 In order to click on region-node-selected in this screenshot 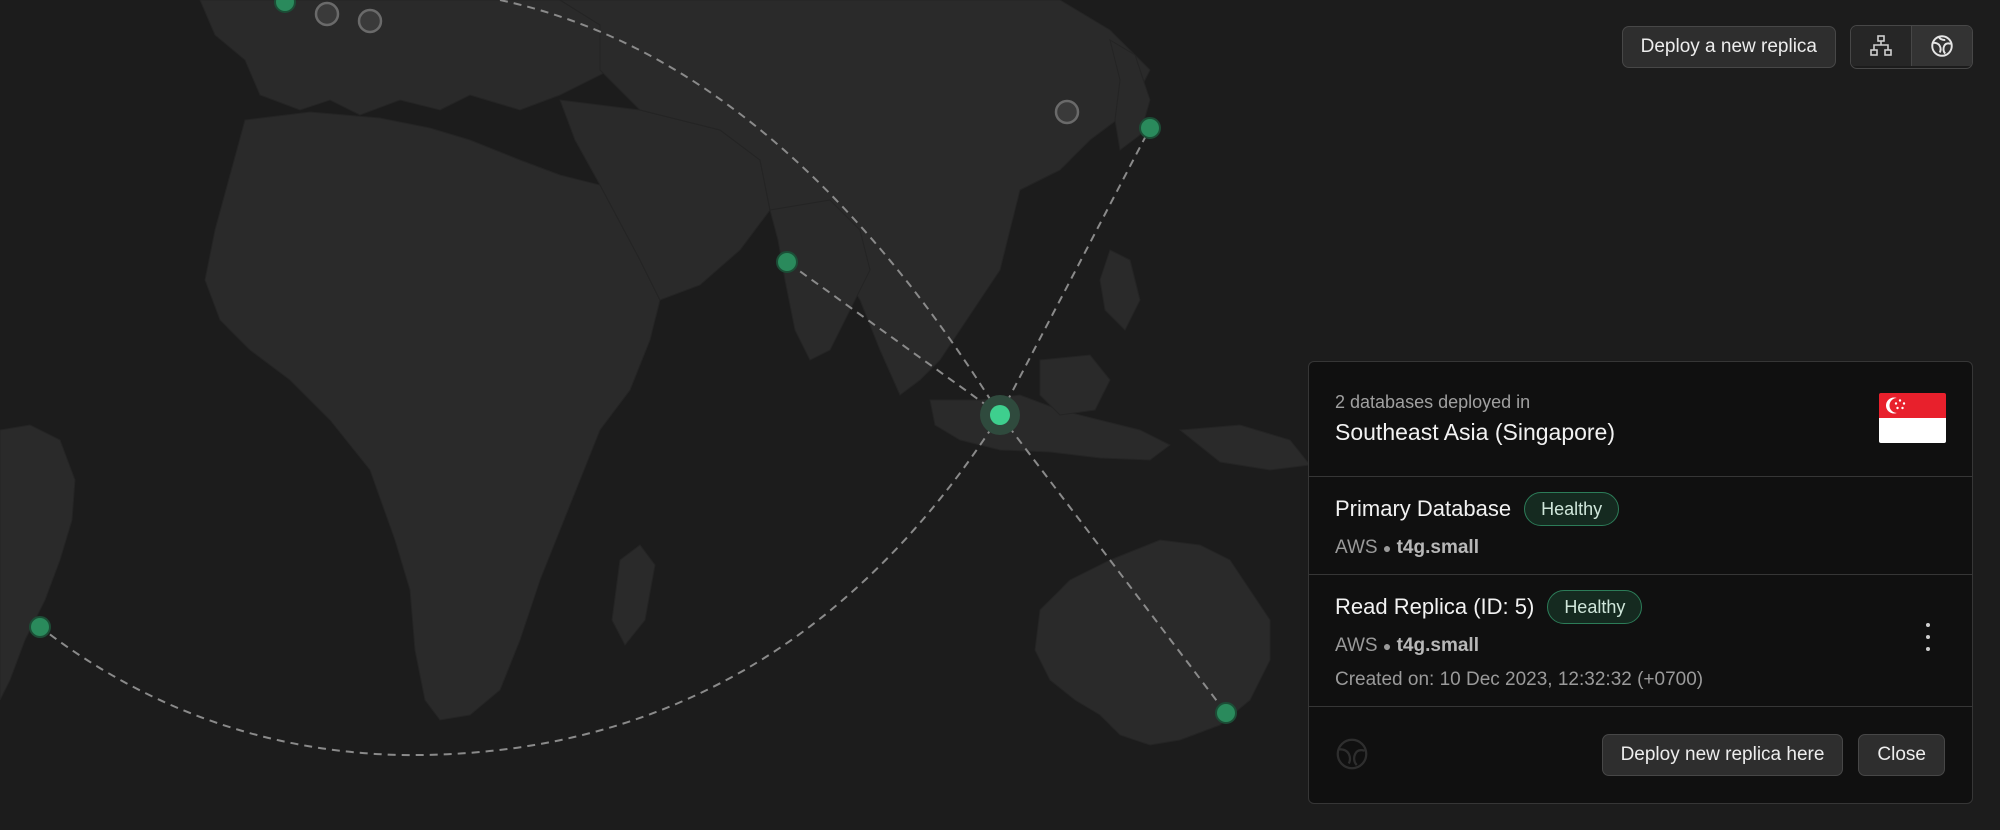, I will do `click(1000, 415)`.